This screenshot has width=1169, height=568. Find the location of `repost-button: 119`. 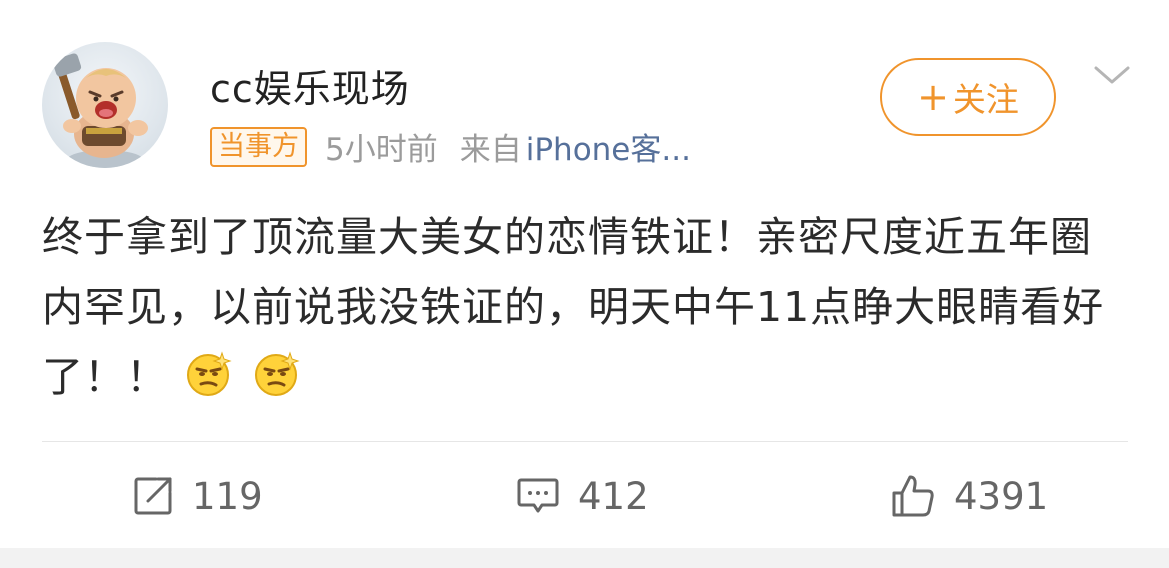

repost-button: 119 is located at coordinates (197, 496).